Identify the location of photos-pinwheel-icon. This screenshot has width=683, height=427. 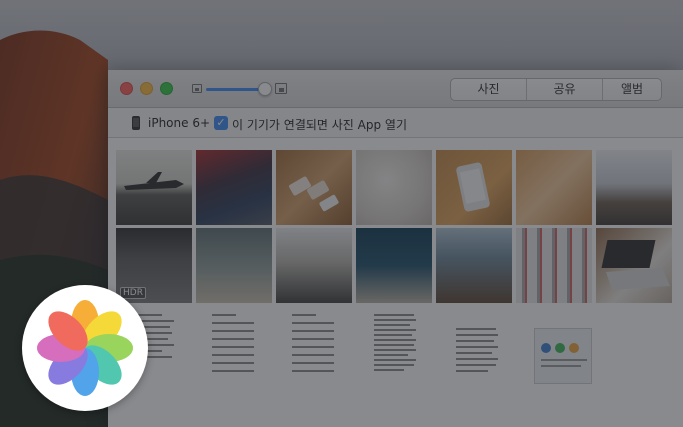
(85, 348).